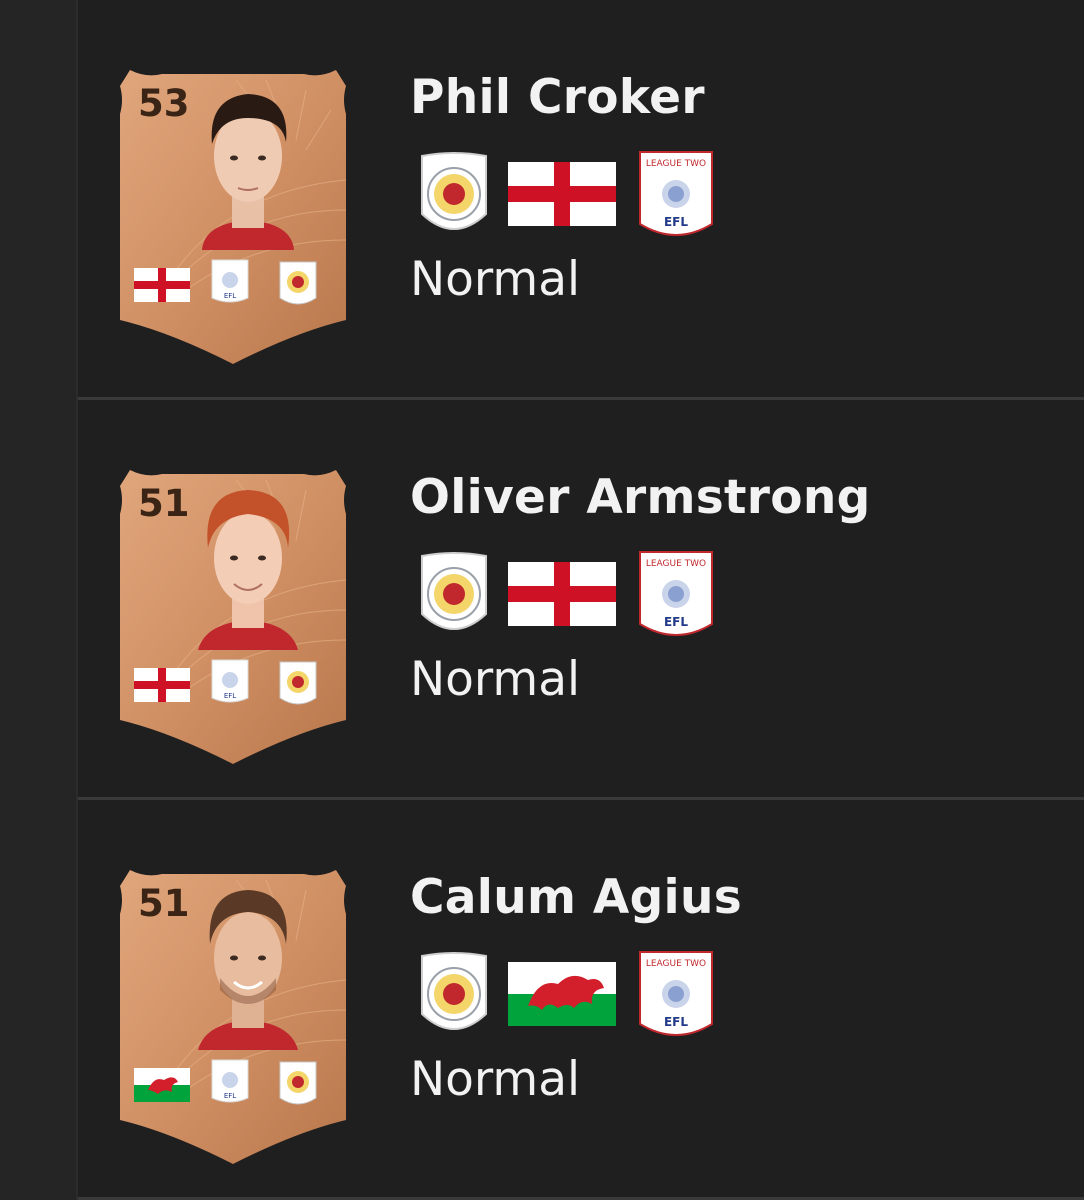  What do you see at coordinates (576, 897) in the screenshot?
I see `player-name: Calum Agius` at bounding box center [576, 897].